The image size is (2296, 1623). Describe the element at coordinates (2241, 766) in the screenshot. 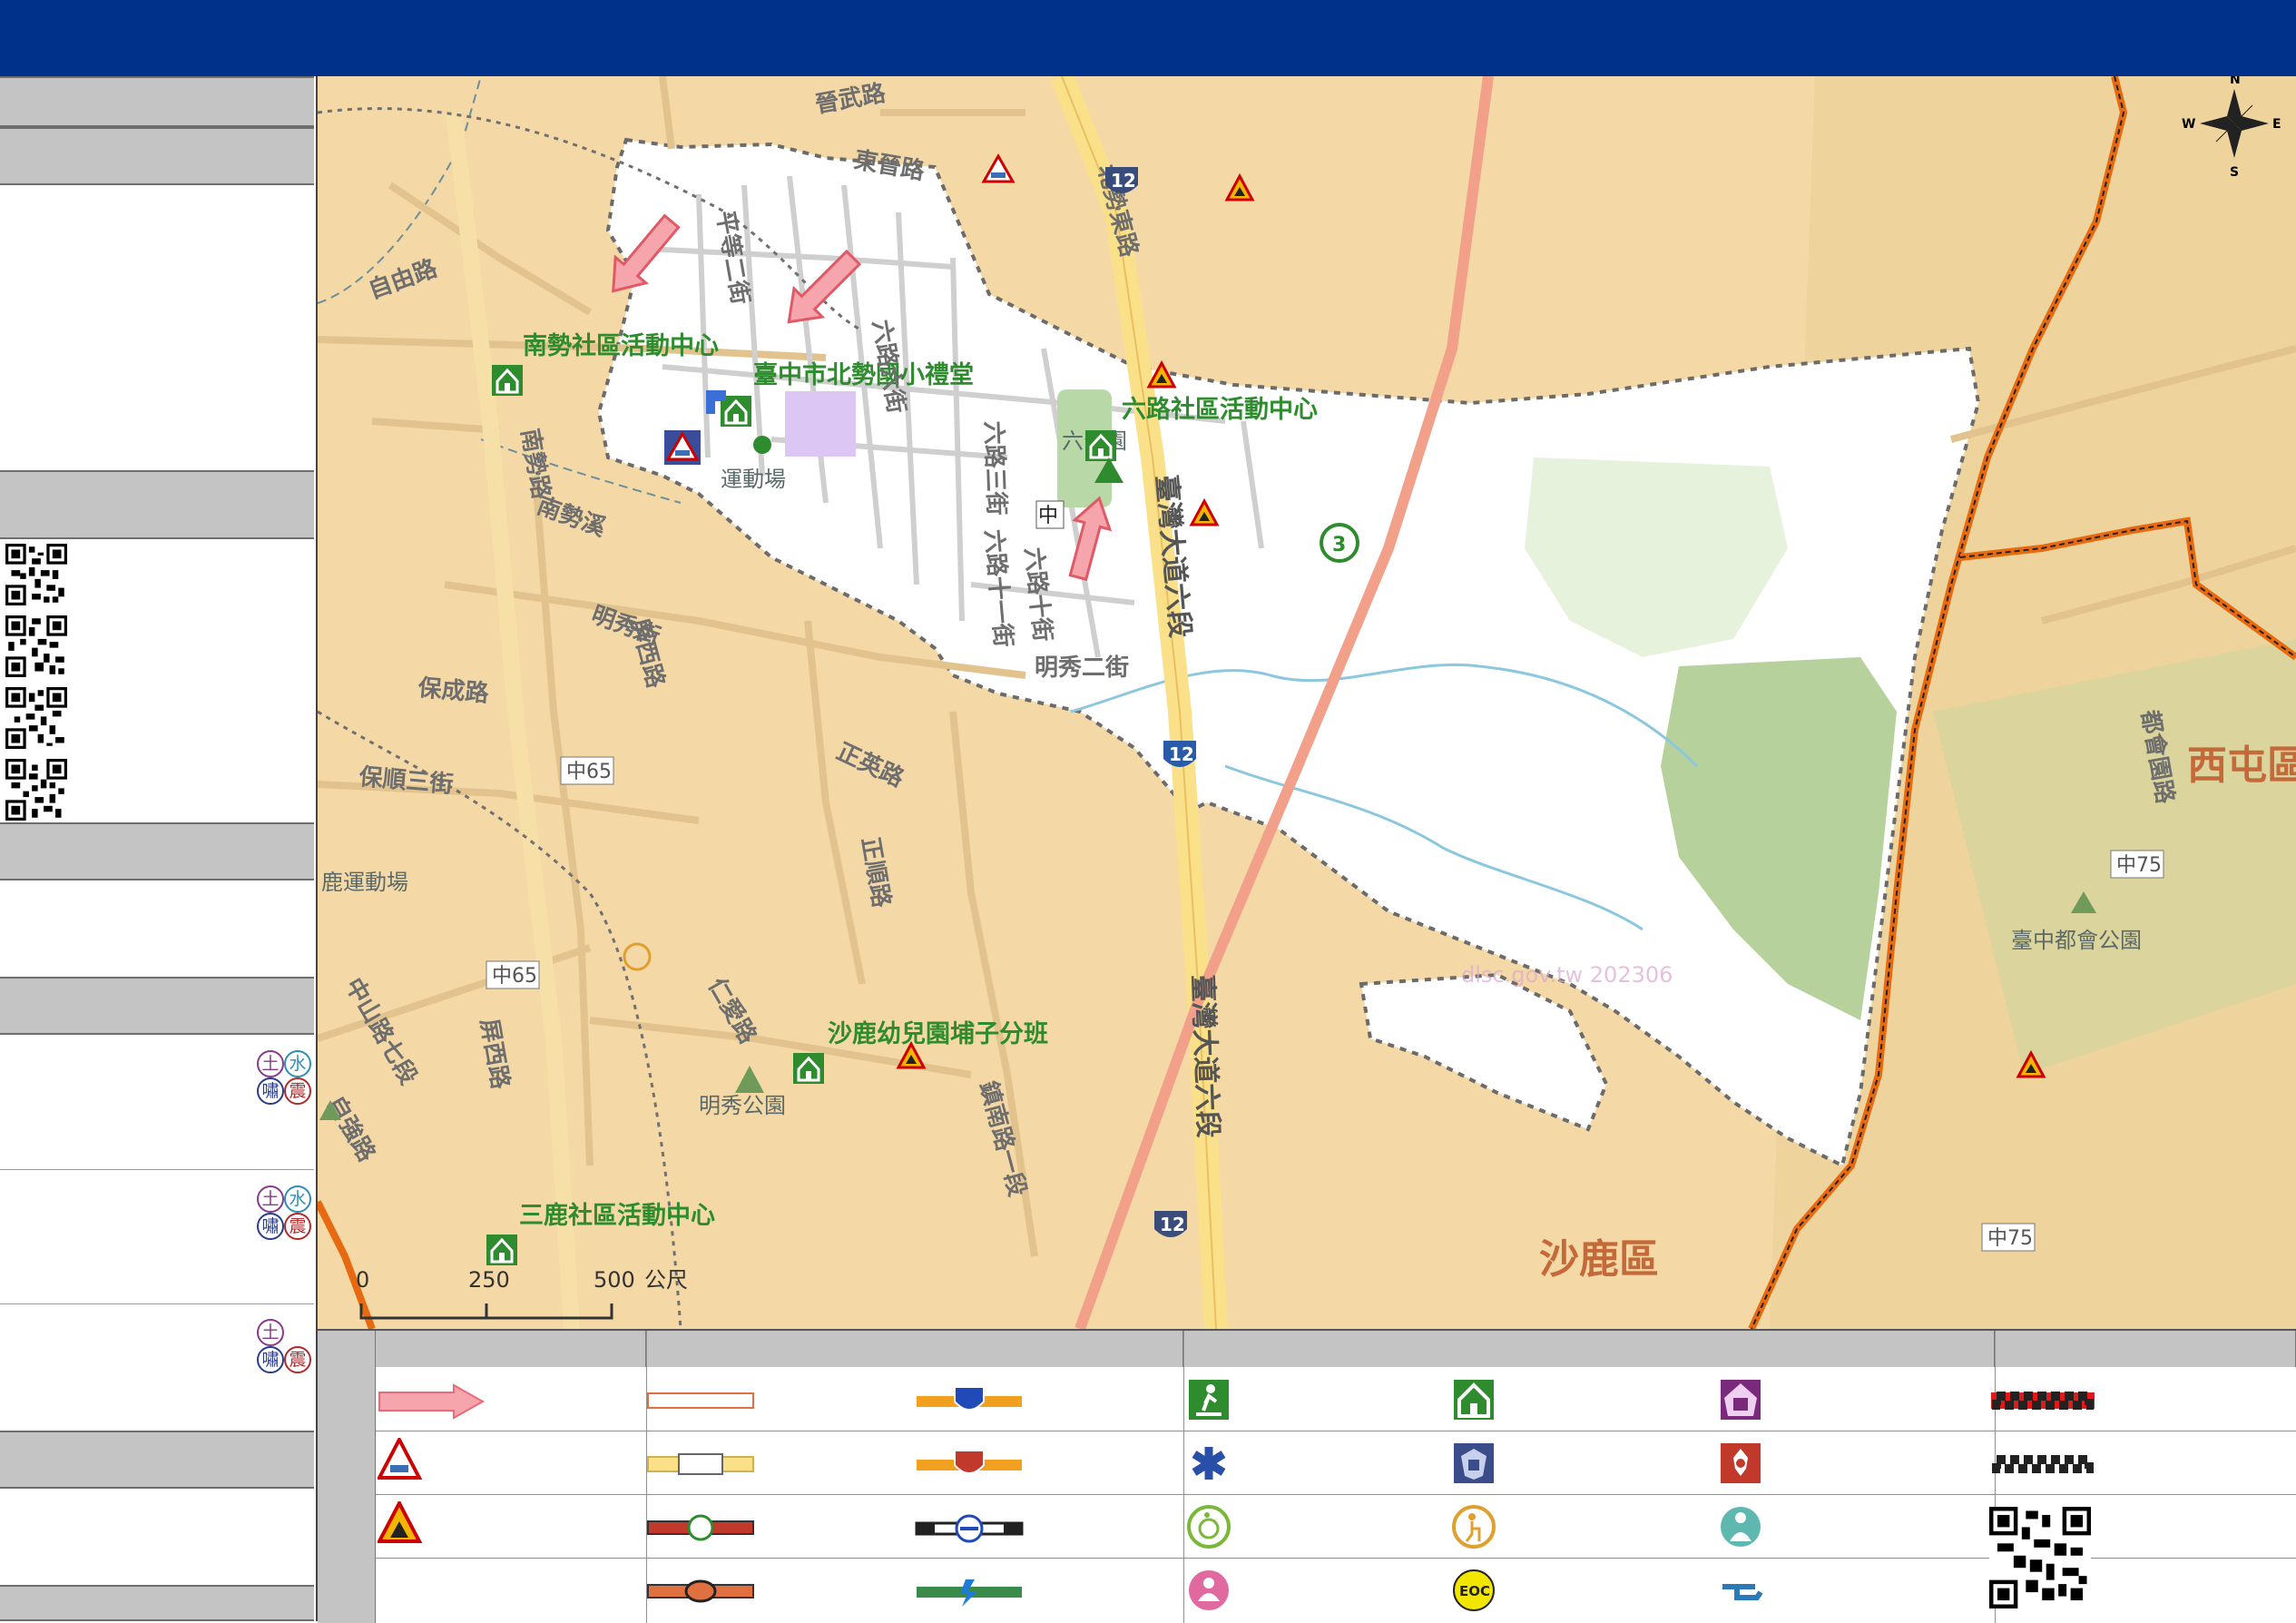

I see `district-label-xitun: 西屯區` at that location.